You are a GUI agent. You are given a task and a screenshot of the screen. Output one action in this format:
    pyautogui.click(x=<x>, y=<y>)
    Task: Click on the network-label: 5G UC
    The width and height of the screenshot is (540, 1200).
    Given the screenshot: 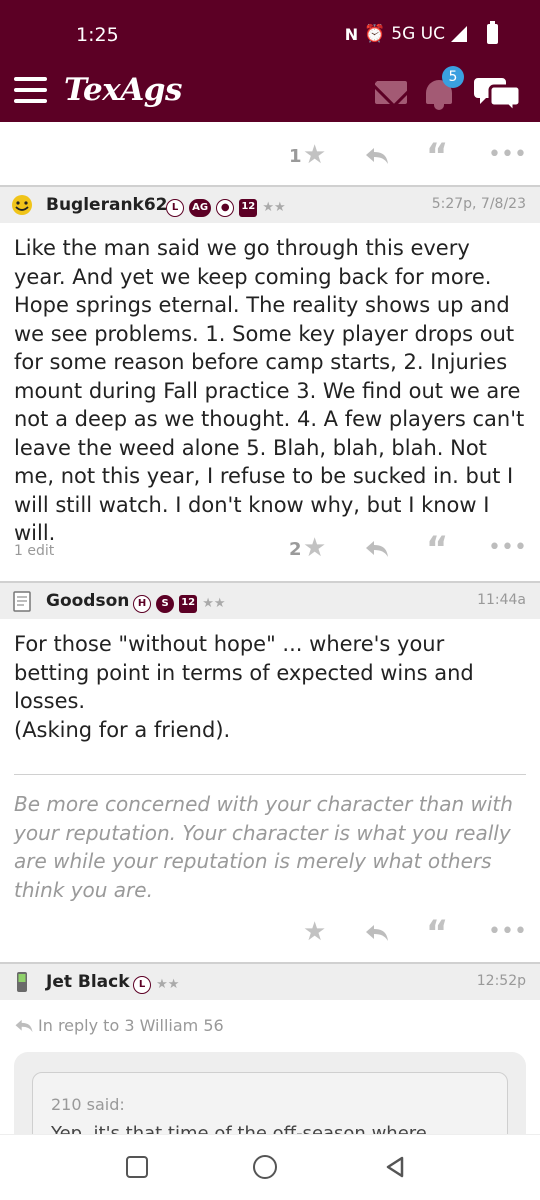 What is the action you would take?
    pyautogui.click(x=418, y=34)
    